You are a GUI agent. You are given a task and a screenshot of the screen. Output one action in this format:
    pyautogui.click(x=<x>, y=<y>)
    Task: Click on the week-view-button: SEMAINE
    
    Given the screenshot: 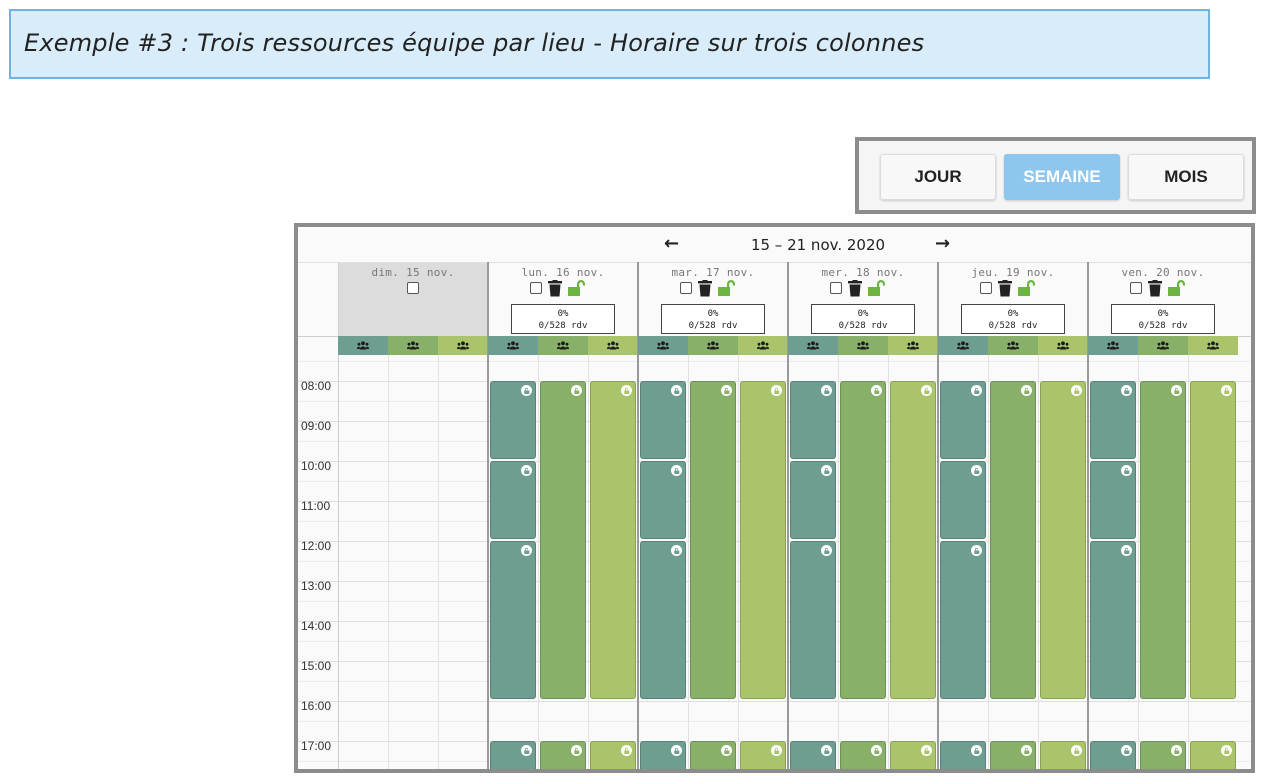 What is the action you would take?
    pyautogui.click(x=1062, y=177)
    